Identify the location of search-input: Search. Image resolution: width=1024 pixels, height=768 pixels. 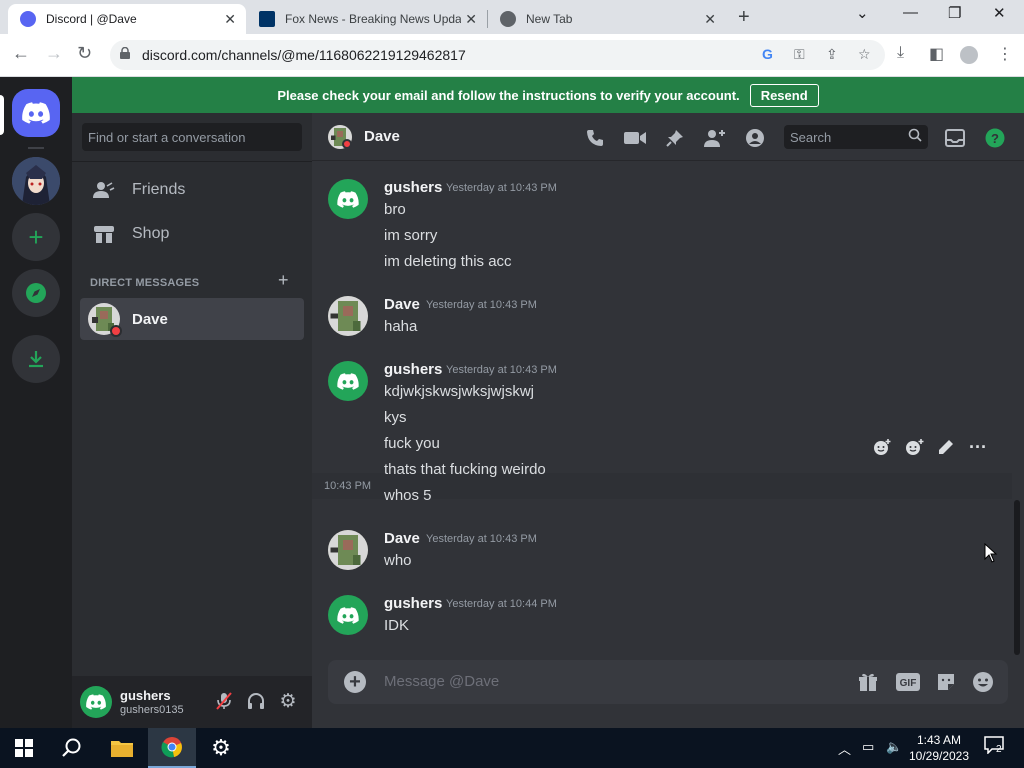
(856, 137).